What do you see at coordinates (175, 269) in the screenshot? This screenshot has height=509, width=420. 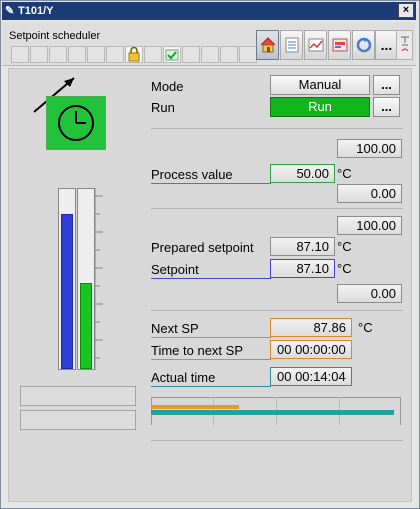 I see `setpoint-label: Setpoint` at bounding box center [175, 269].